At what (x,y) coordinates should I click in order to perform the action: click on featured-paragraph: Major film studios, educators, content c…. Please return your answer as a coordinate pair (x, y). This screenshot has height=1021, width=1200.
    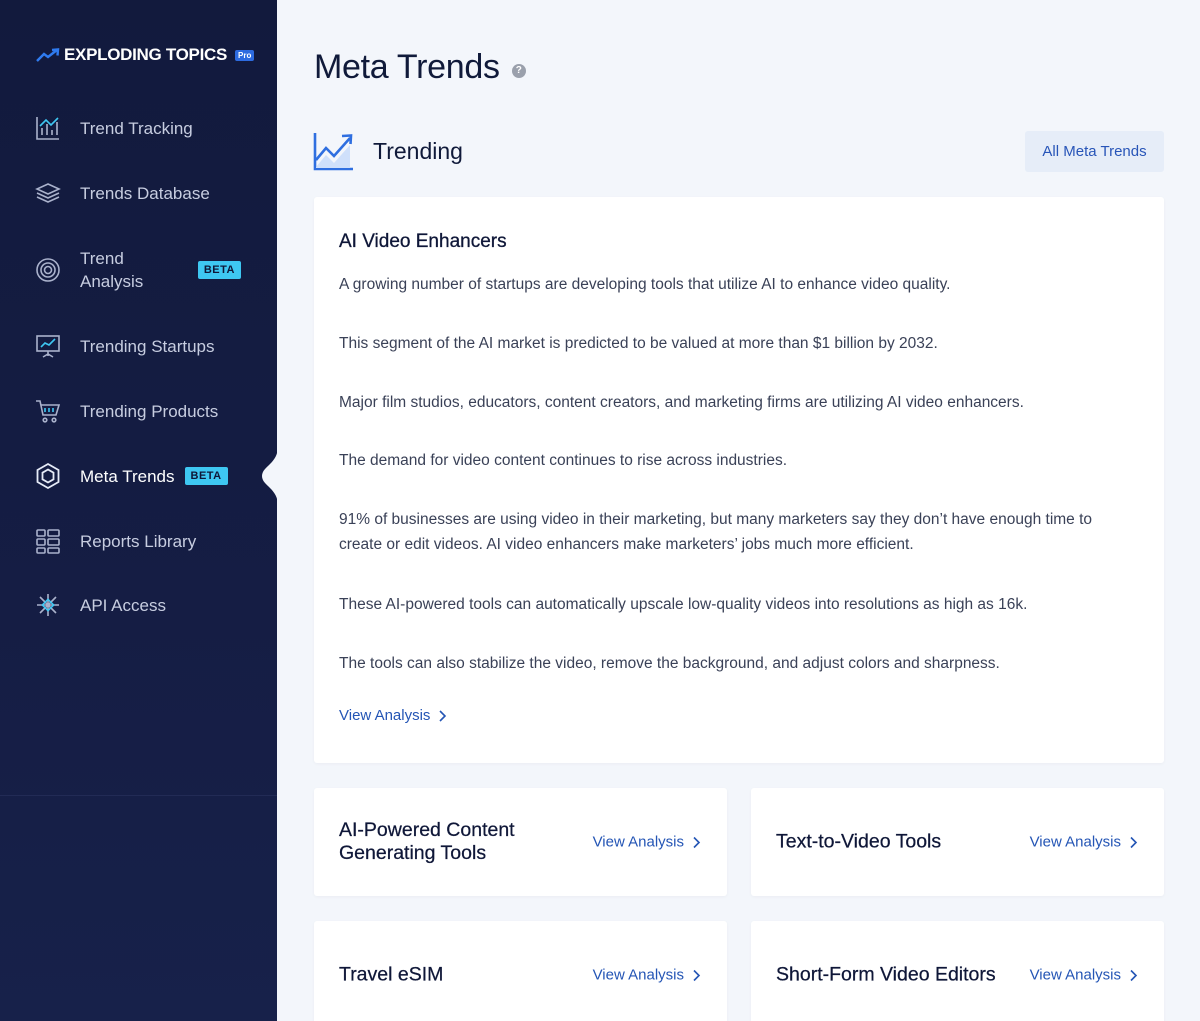
    Looking at the image, I should click on (681, 402).